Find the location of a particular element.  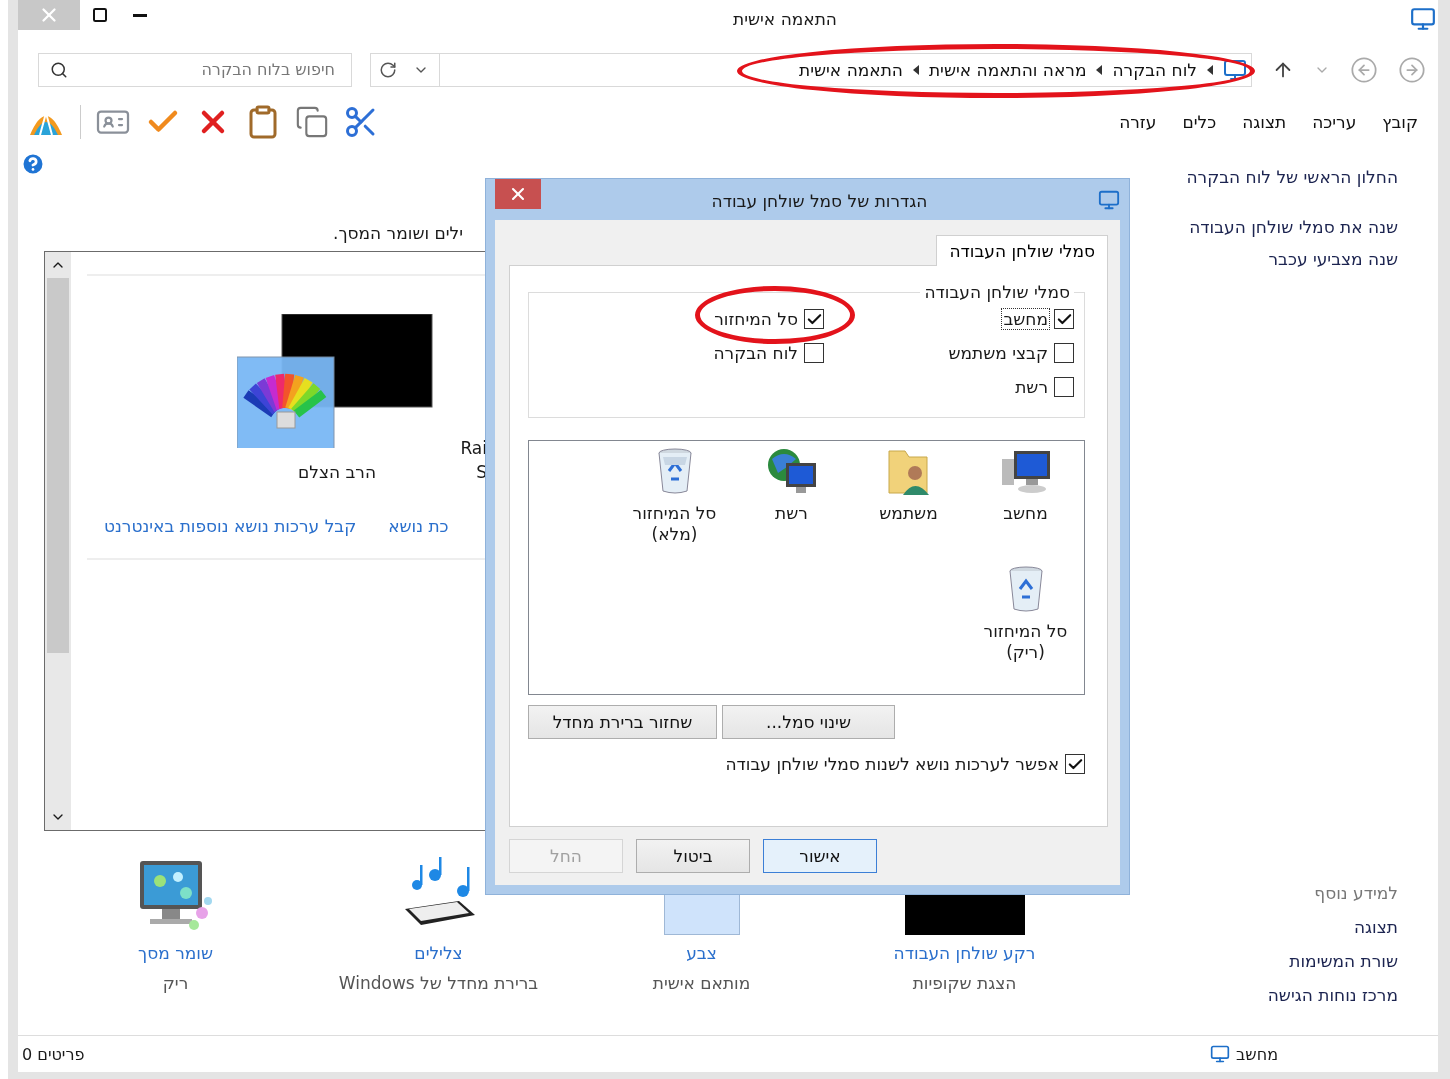

theme-tile: הרב הצלם is located at coordinates (337, 399).